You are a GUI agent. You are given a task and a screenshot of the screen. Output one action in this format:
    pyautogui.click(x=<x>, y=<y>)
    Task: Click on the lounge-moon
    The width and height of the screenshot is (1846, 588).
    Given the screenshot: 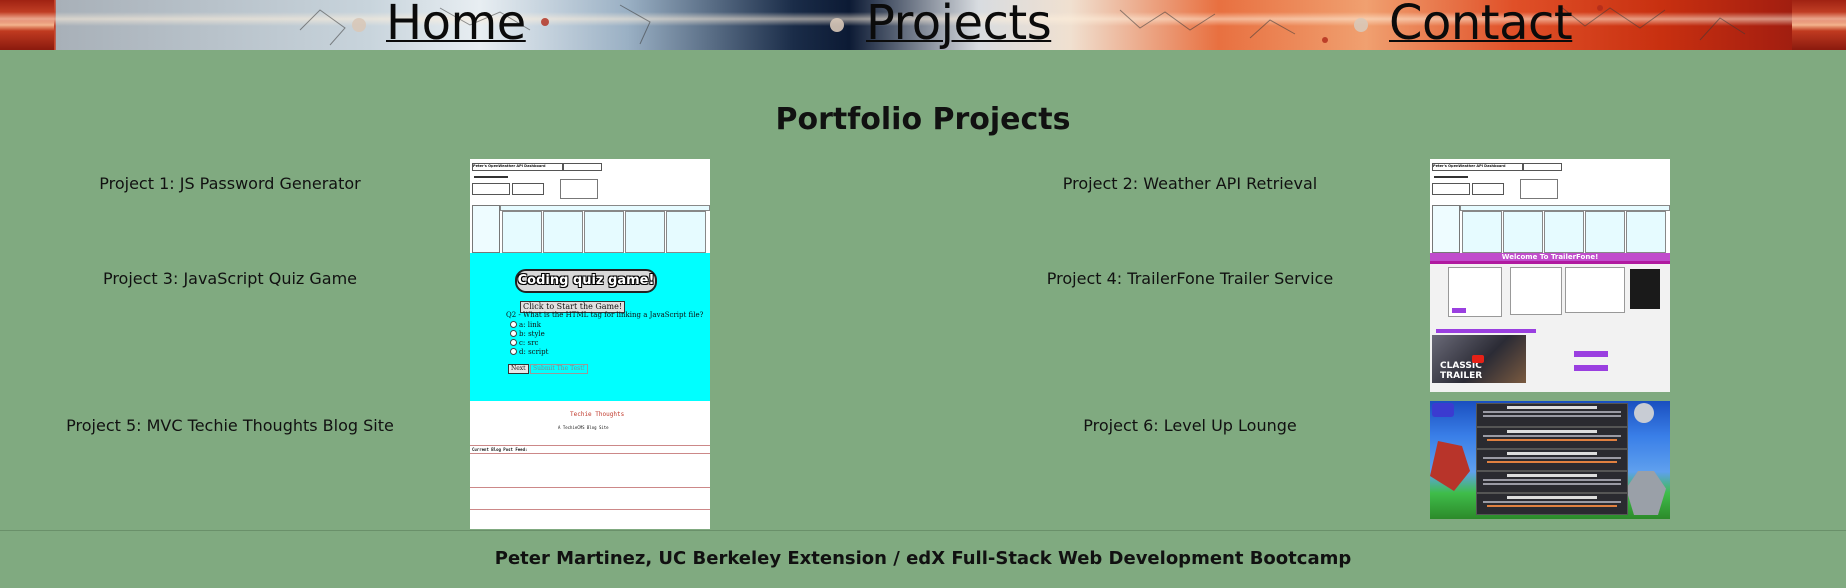 What is the action you would take?
    pyautogui.click(x=1644, y=413)
    